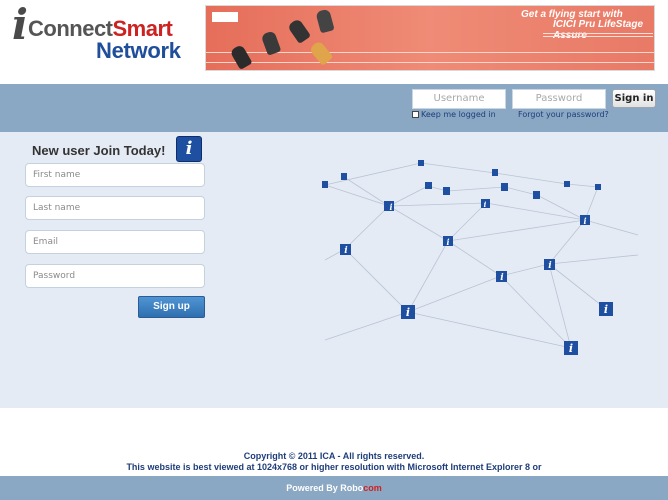 This screenshot has height=500, width=668. Describe the element at coordinates (598, 30) in the screenshot. I see `banner-product-name: ICICI Pru LifeStage Assure` at that location.